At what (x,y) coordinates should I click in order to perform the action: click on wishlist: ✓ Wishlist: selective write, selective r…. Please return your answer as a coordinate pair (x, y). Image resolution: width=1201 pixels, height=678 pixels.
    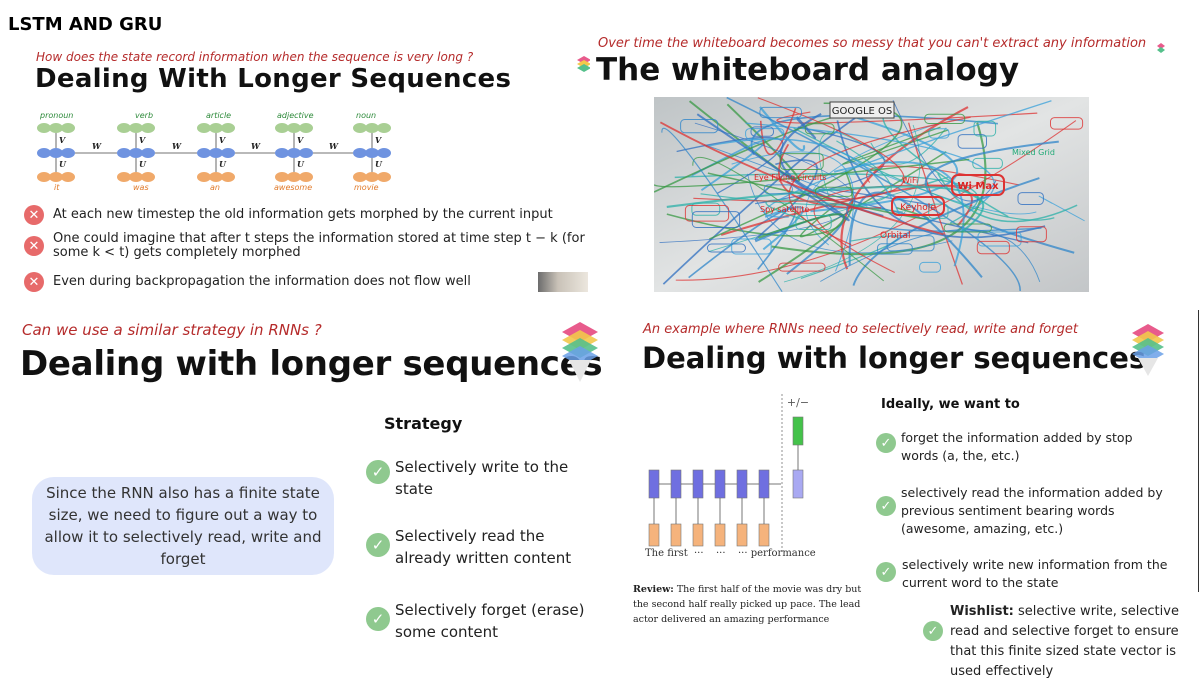
    Looking at the image, I should click on (1060, 640).